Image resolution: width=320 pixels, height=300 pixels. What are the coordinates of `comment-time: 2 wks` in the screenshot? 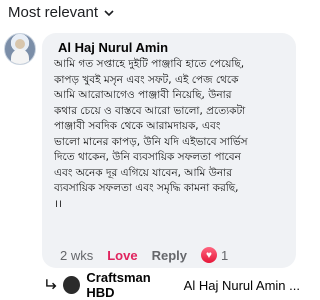 It's located at (76, 255).